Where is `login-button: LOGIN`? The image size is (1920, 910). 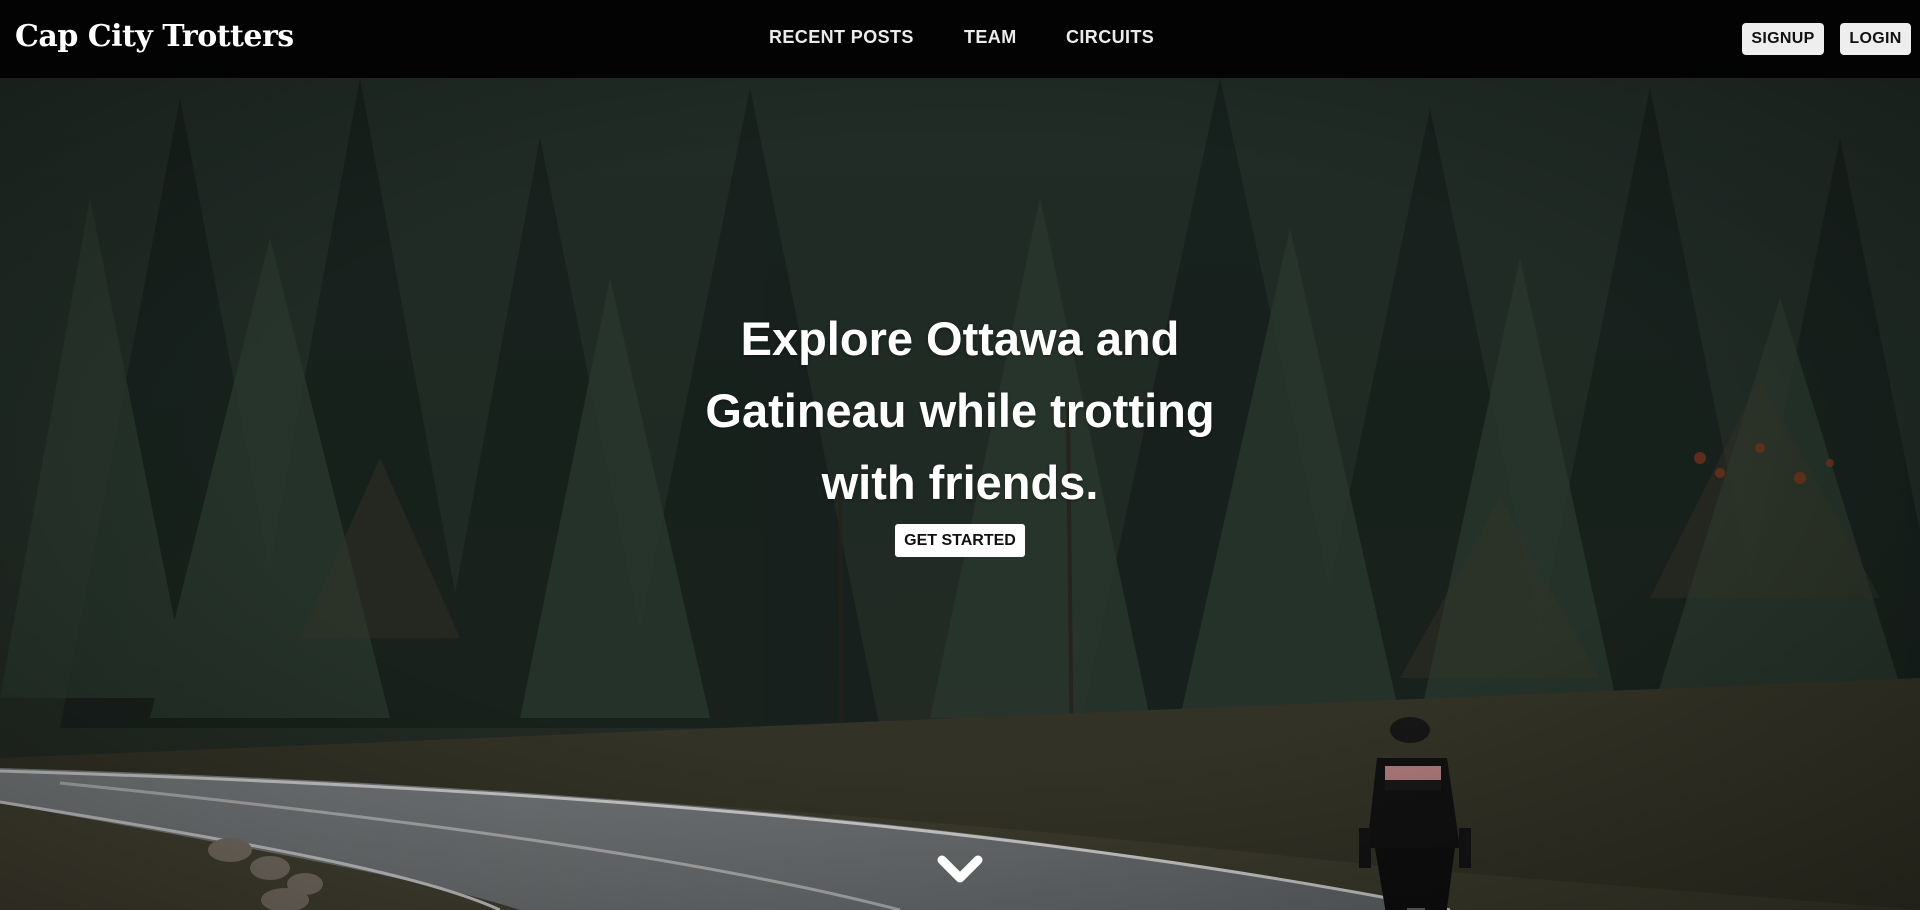
login-button: LOGIN is located at coordinates (1875, 39).